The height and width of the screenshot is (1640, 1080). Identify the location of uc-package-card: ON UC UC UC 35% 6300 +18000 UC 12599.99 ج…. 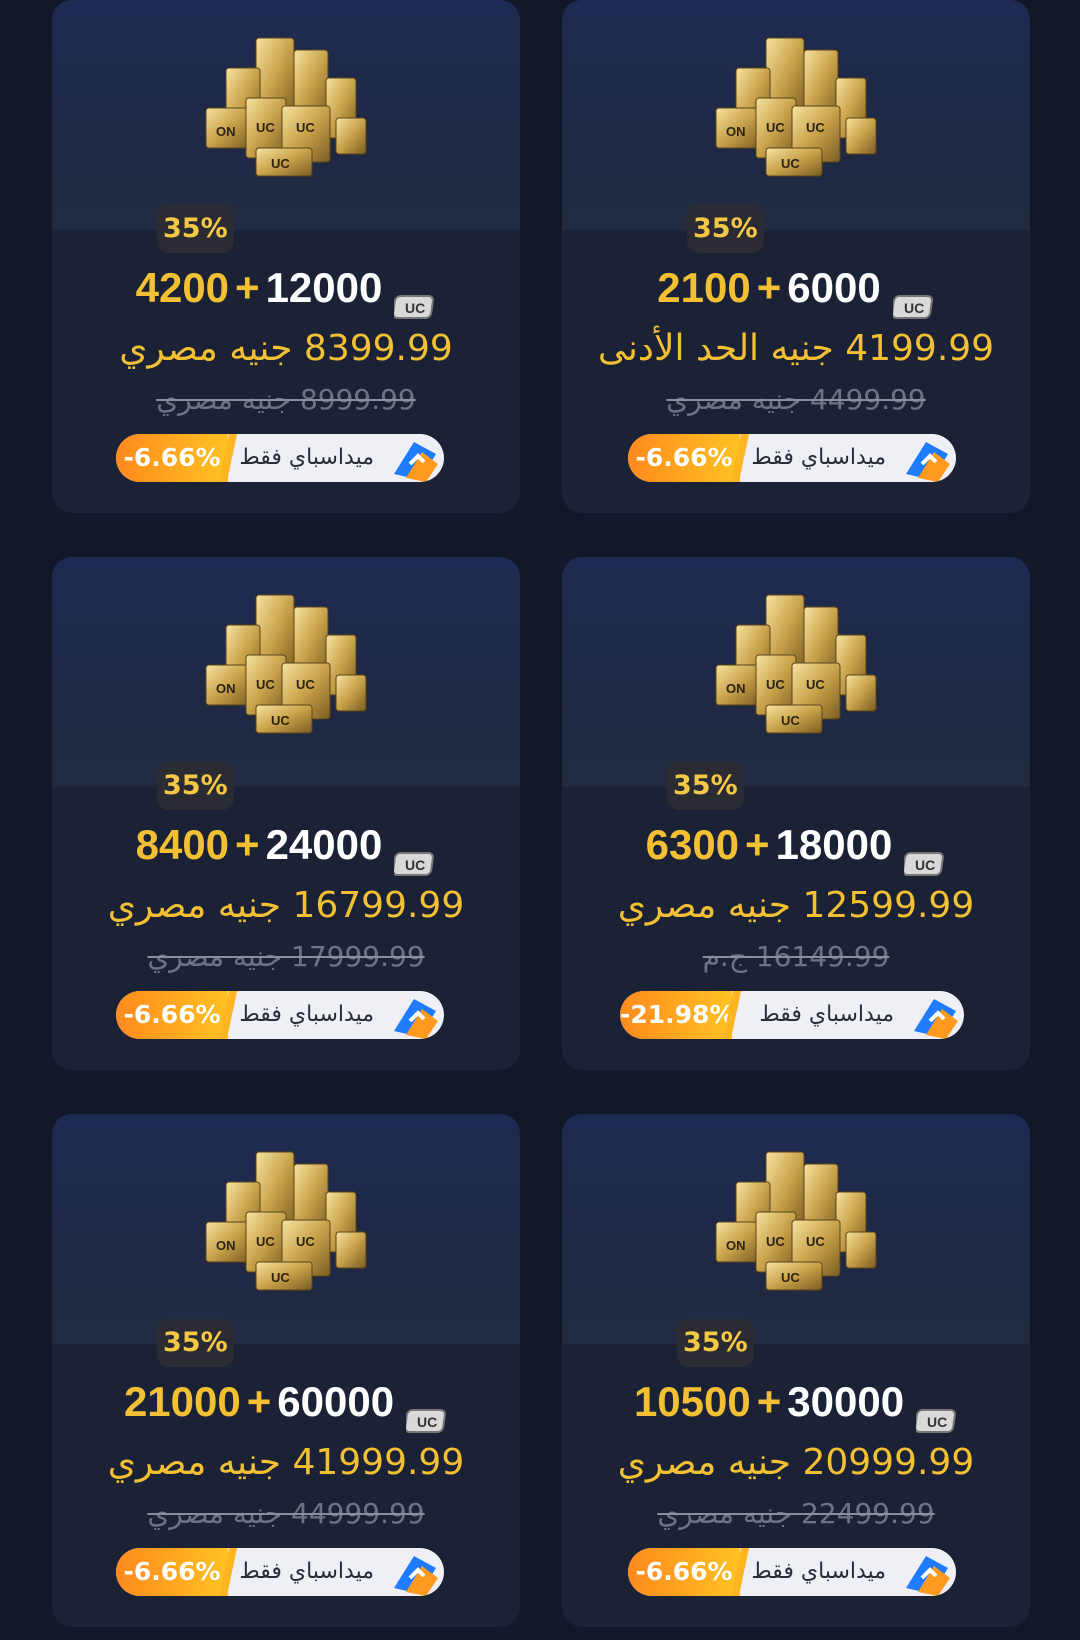
(796, 813).